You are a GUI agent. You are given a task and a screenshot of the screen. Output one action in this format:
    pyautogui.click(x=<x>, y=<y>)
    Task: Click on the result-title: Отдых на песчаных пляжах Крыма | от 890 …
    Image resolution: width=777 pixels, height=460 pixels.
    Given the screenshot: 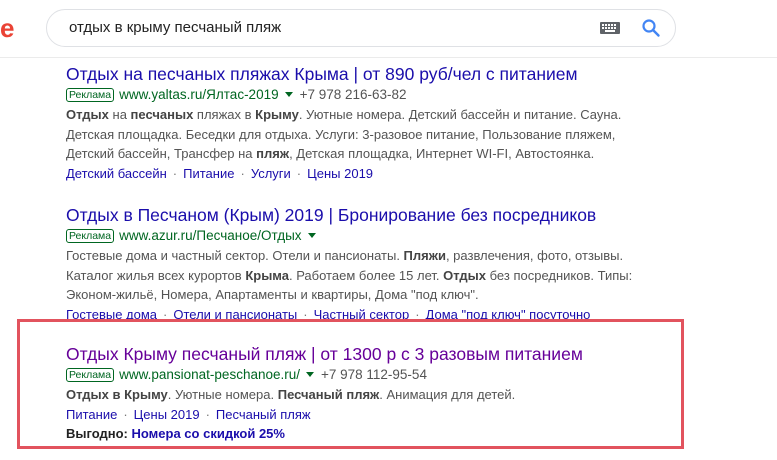 What is the action you would take?
    pyautogui.click(x=376, y=74)
    